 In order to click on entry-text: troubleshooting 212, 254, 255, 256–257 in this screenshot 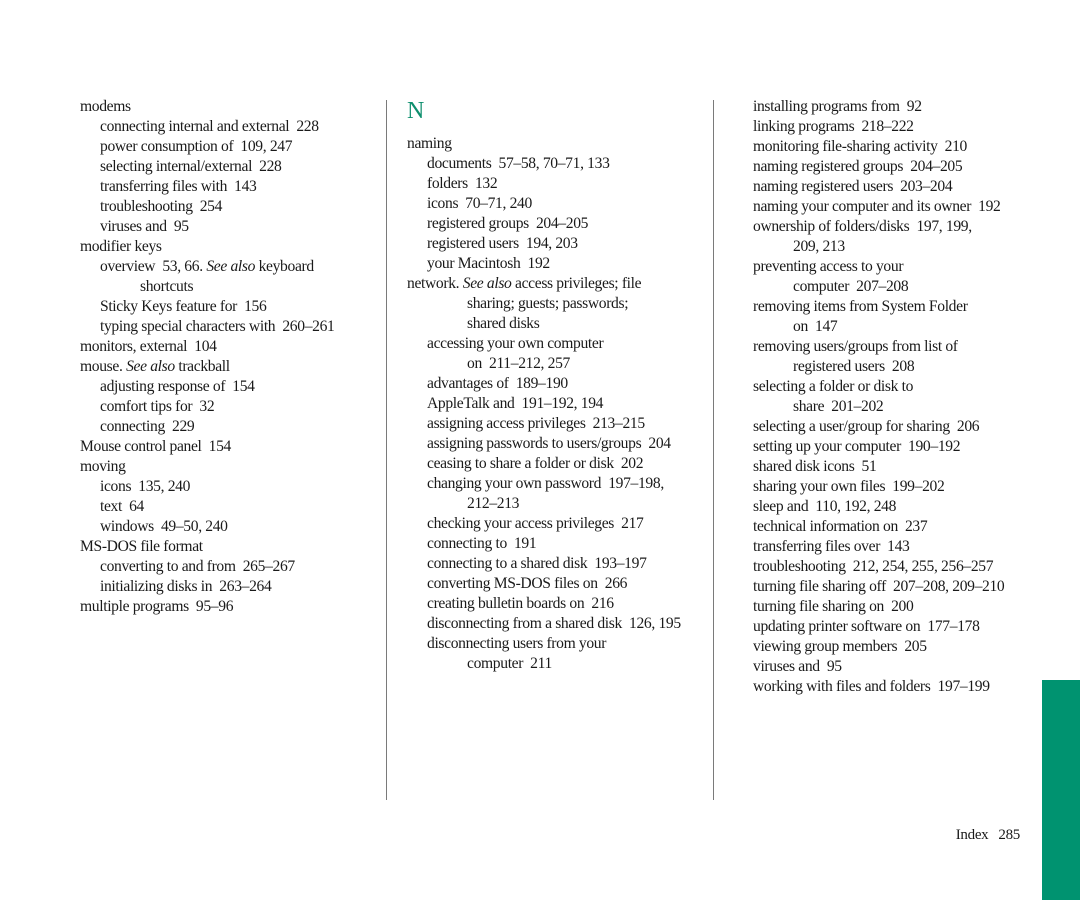, I will do `click(873, 566)`.